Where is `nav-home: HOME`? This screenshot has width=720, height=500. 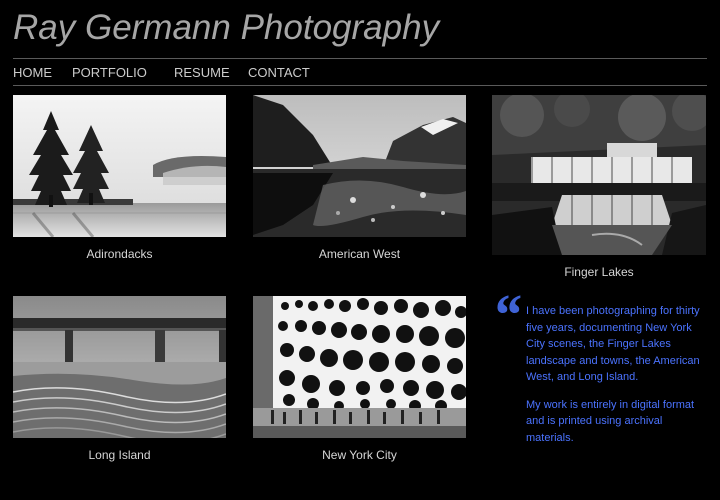
nav-home: HOME is located at coordinates (32, 72).